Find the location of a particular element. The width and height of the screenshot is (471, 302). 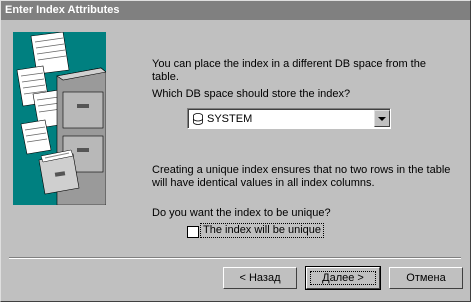

next-button: Далее > is located at coordinates (343, 278).